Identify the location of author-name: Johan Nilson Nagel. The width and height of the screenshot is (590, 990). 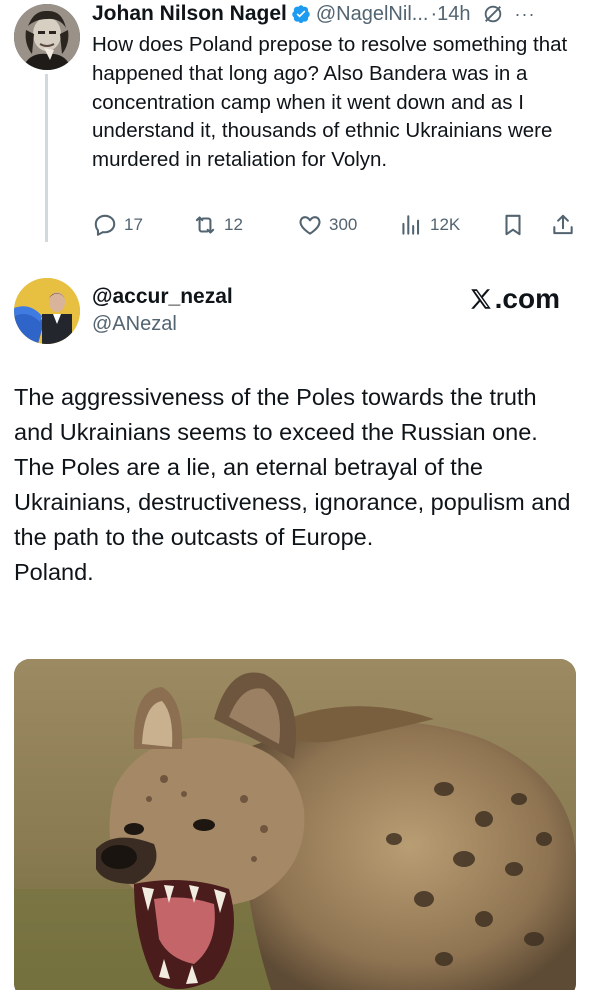
(189, 14).